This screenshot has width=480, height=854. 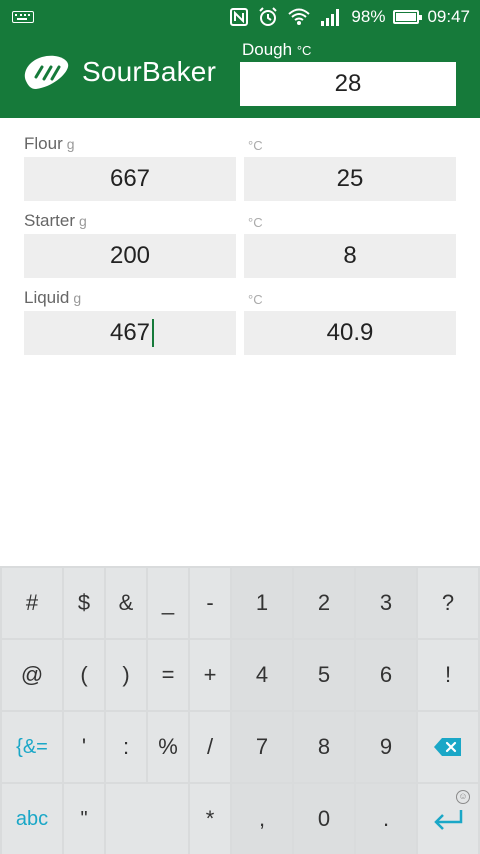 I want to click on liquid-temp-unit: °C, so click(x=255, y=299).